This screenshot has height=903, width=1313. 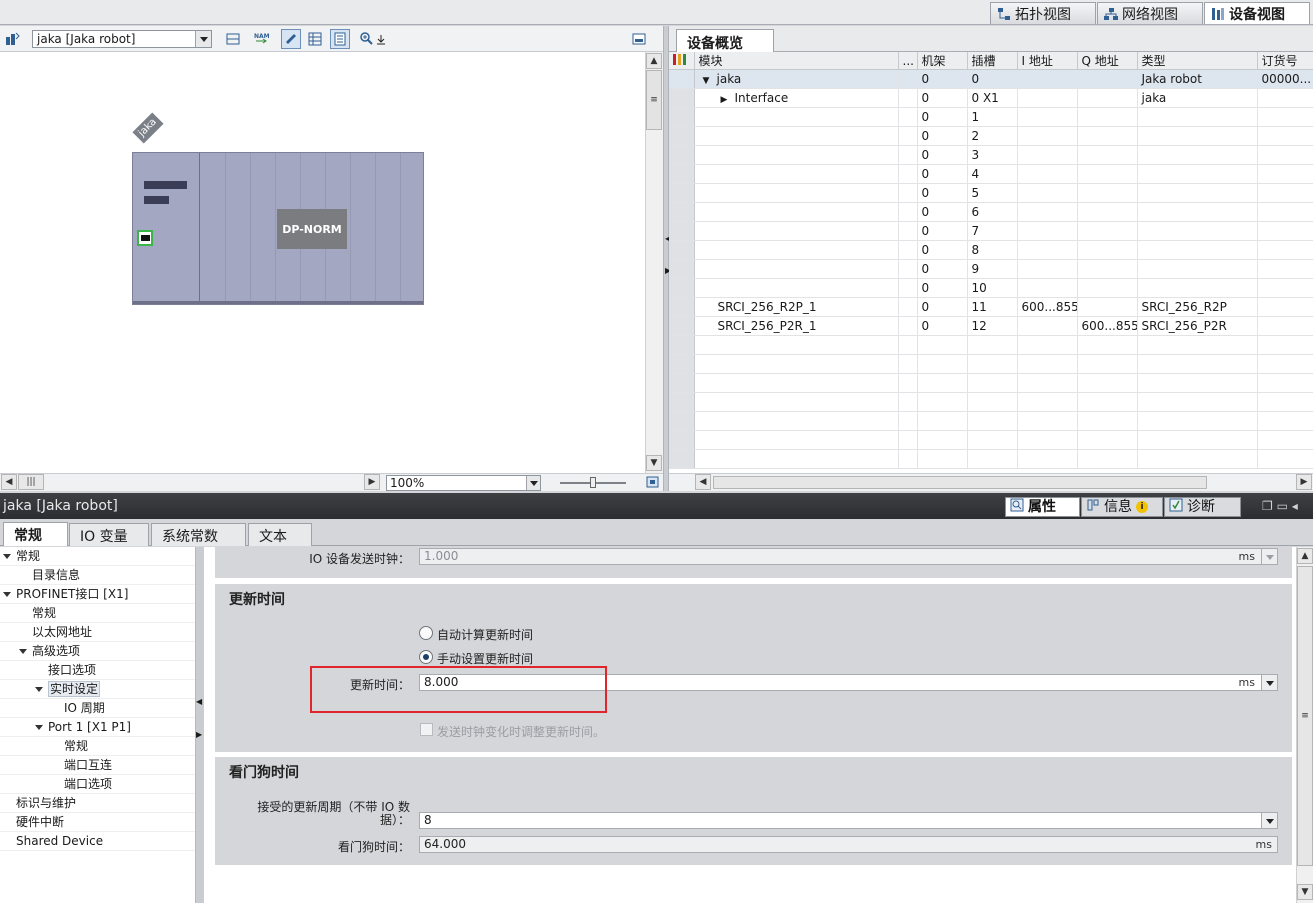 I want to click on table-row: 03, so click(x=991, y=155).